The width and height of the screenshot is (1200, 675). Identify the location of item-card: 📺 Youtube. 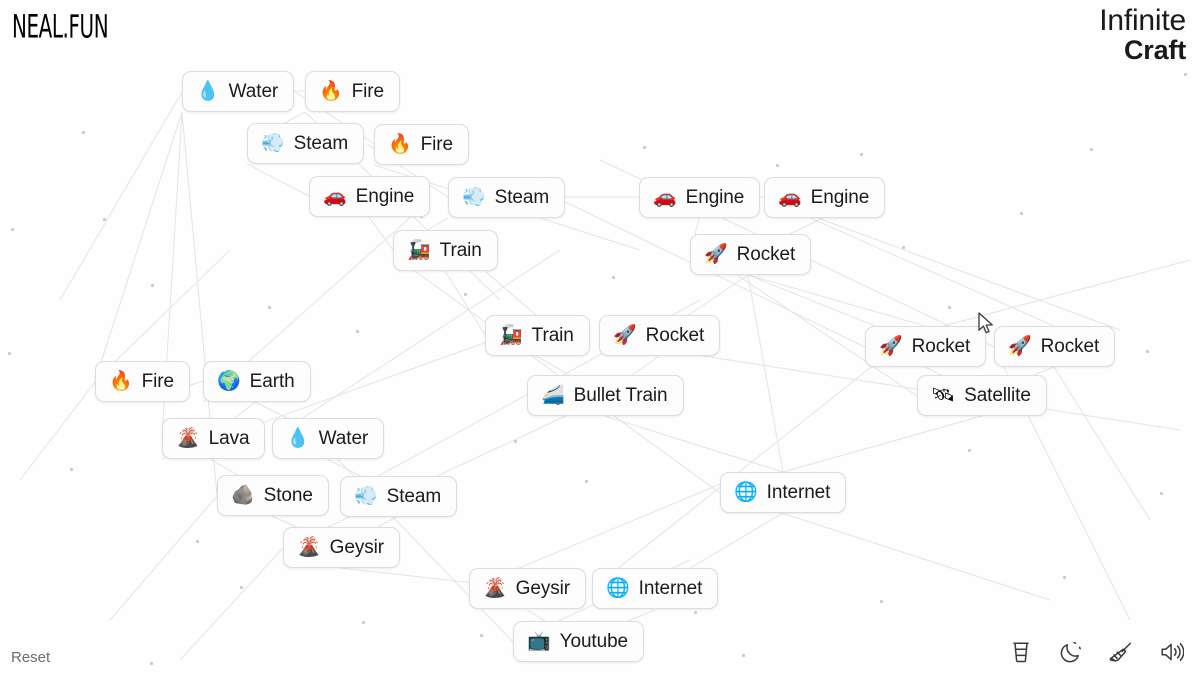
(579, 641).